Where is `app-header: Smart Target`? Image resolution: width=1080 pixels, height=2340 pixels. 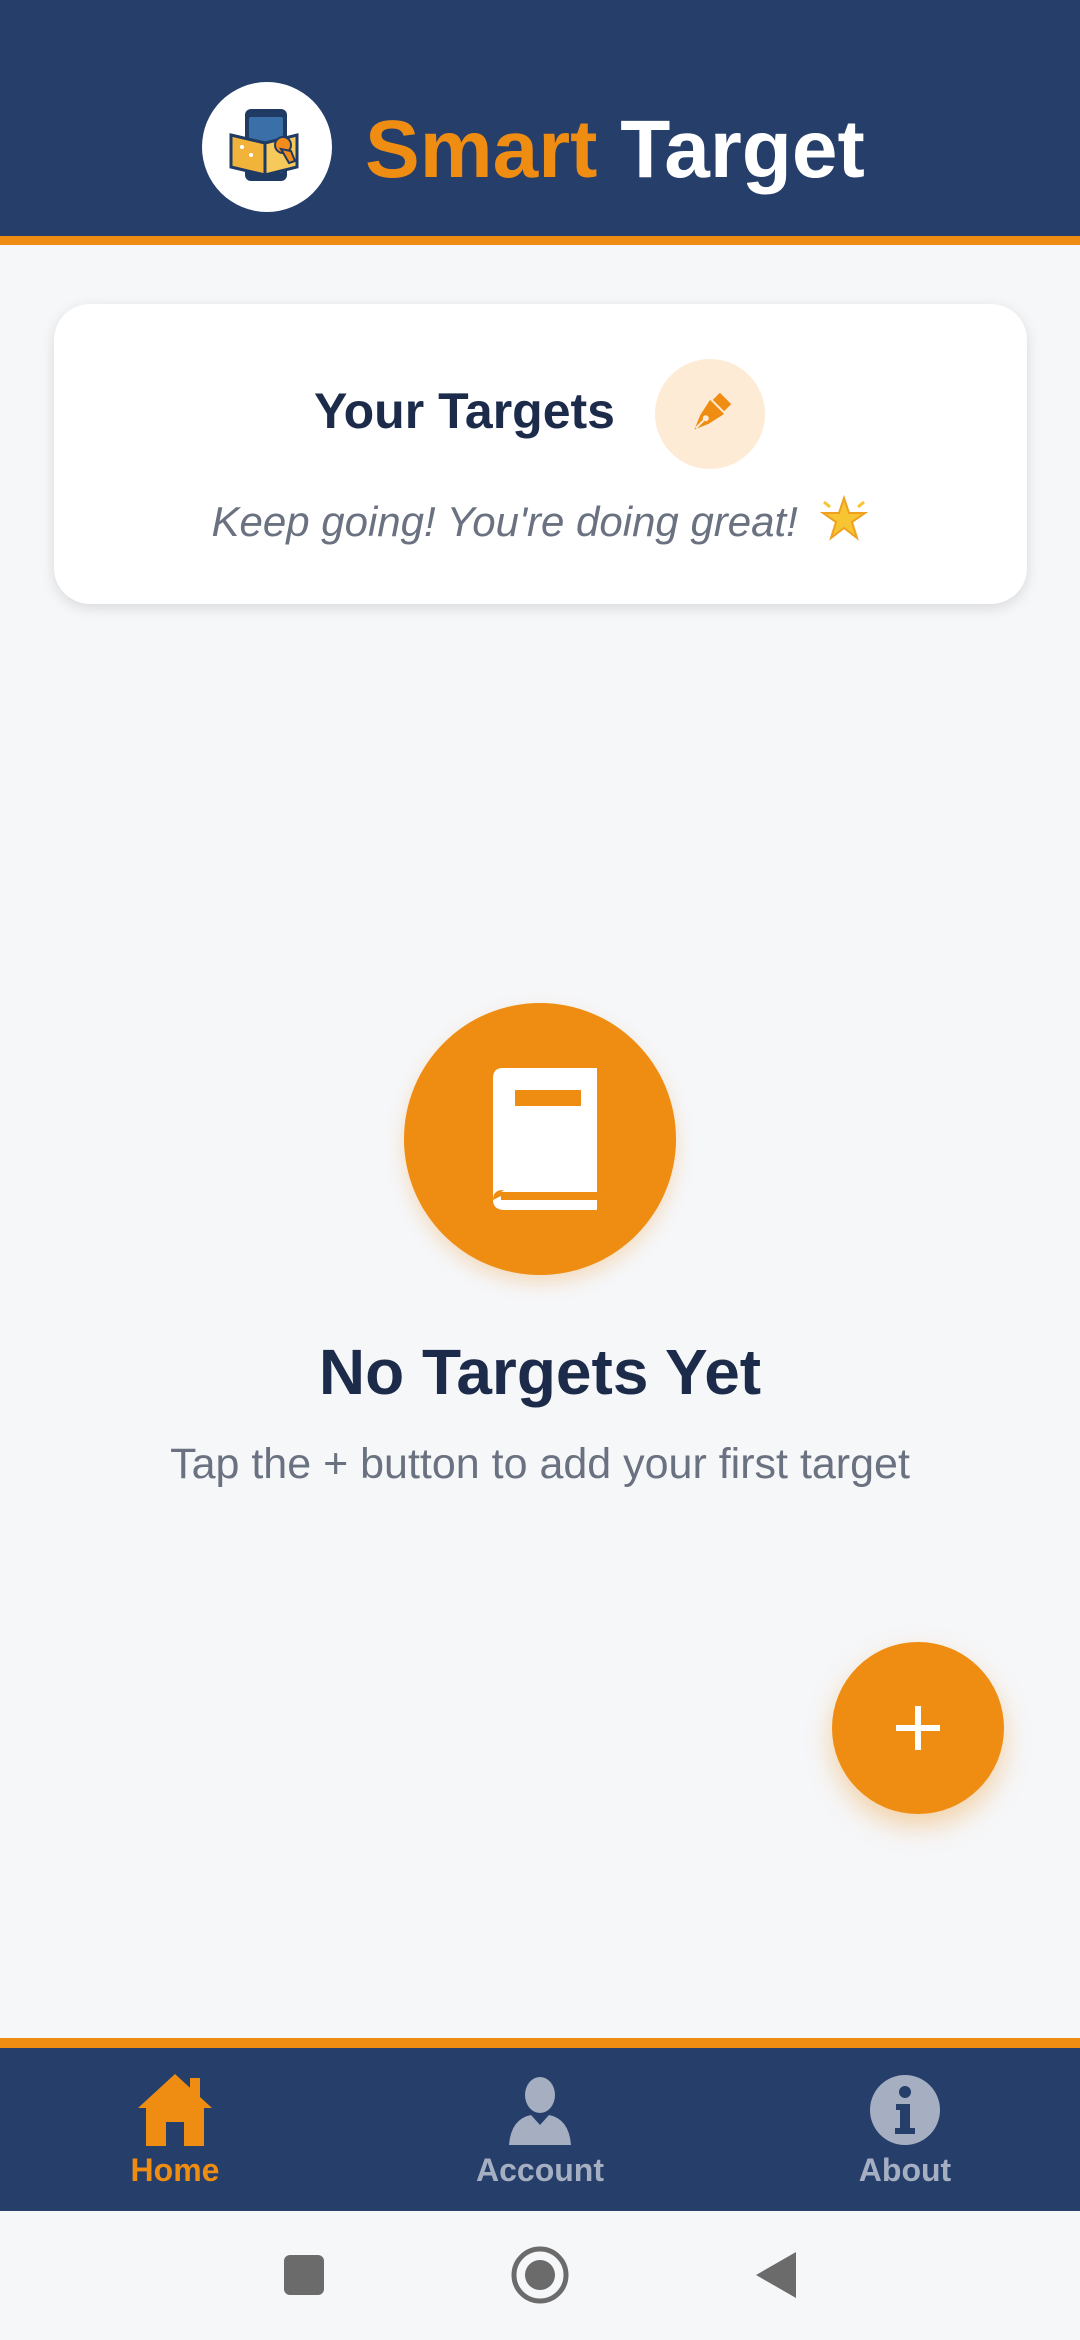
app-header: Smart Target is located at coordinates (540, 122).